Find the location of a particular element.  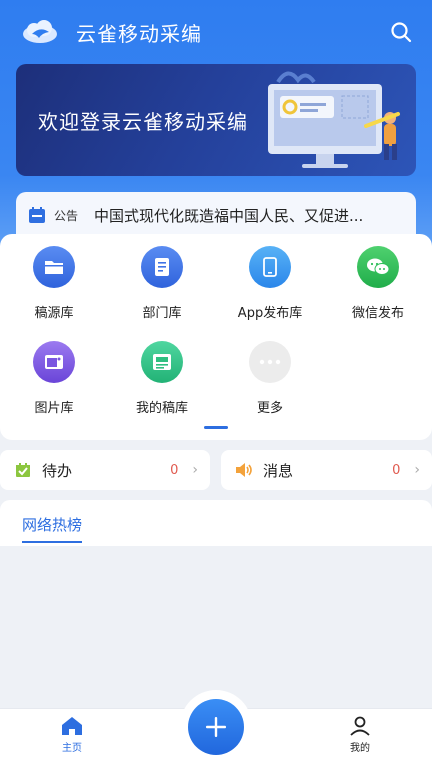

manuscript-icon is located at coordinates (162, 362).